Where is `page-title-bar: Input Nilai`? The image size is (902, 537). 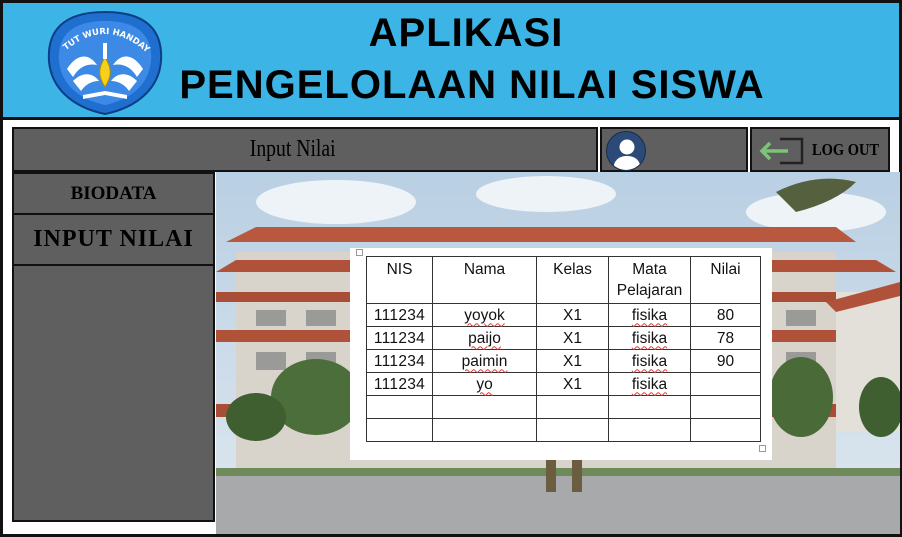 page-title-bar: Input Nilai is located at coordinates (305, 149).